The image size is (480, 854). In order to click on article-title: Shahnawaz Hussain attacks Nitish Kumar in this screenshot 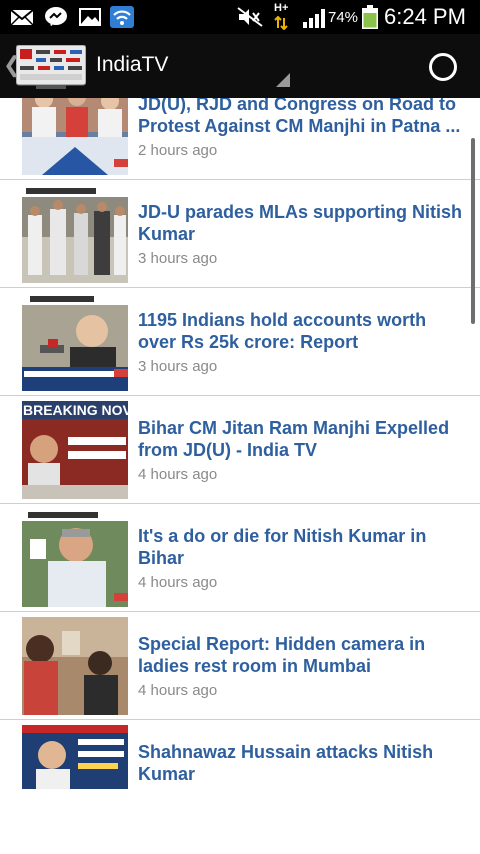, I will do `click(286, 763)`.